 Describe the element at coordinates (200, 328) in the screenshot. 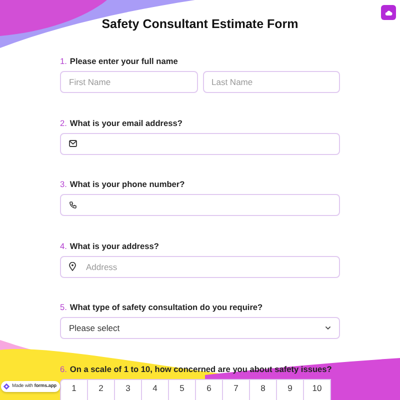

I see `select-dropdown: Please select` at that location.